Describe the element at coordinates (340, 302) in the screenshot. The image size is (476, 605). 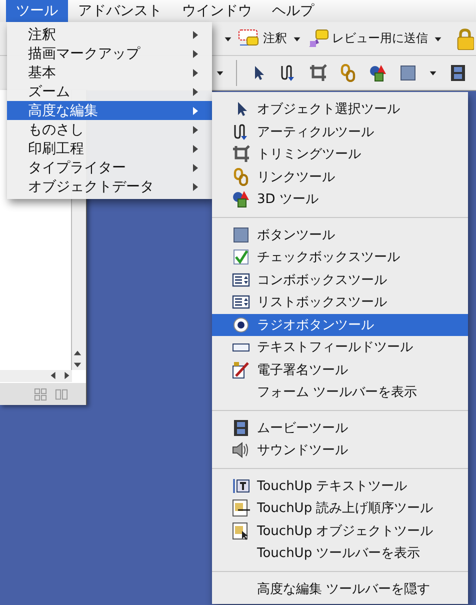
I see `menu-item: リストボックスツール` at that location.